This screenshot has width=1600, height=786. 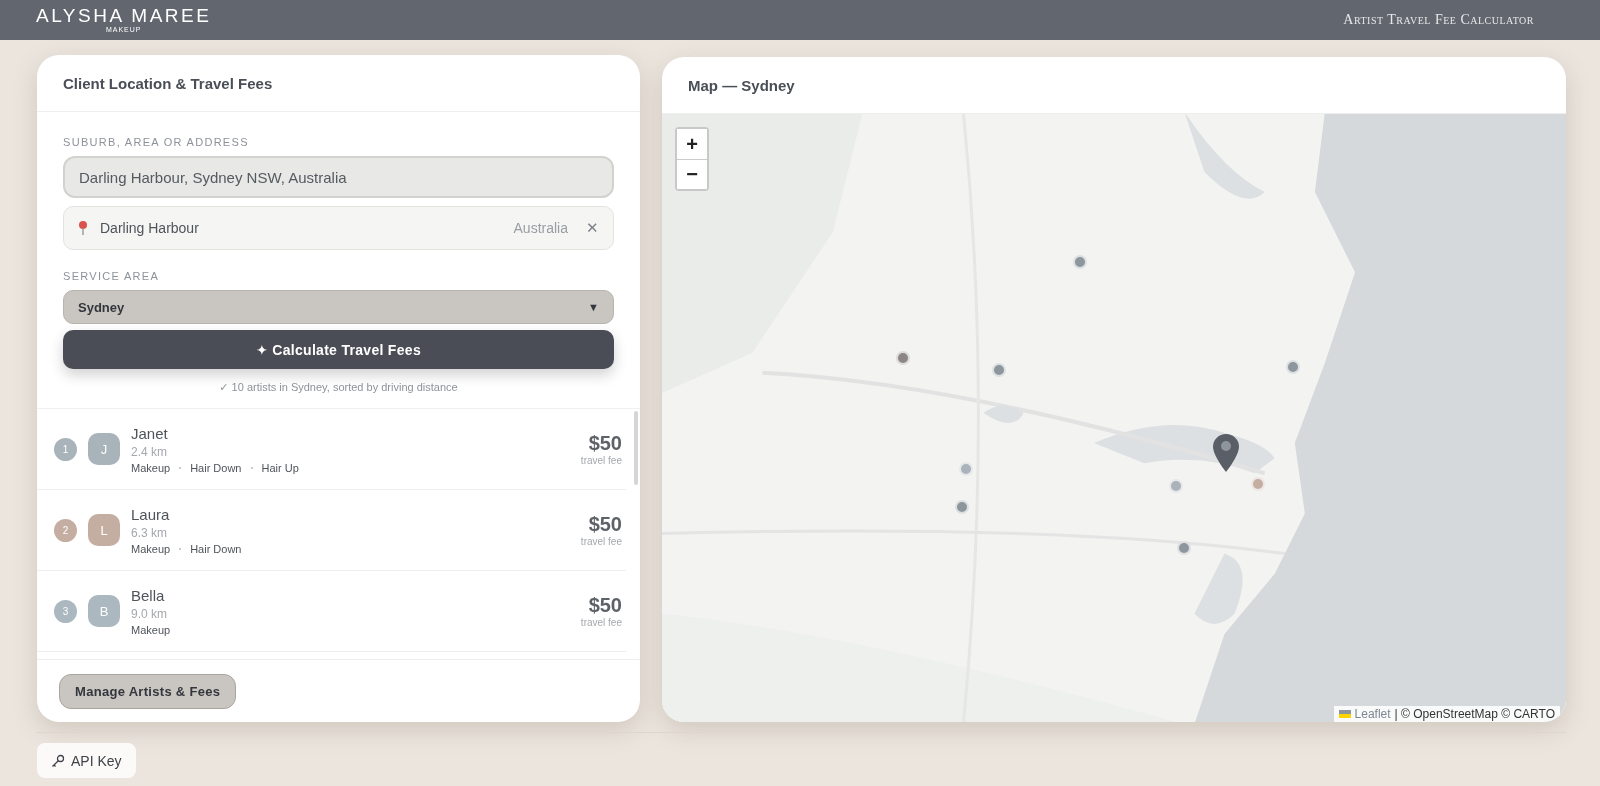 What do you see at coordinates (148, 595) in the screenshot?
I see `artist-name: Bella` at bounding box center [148, 595].